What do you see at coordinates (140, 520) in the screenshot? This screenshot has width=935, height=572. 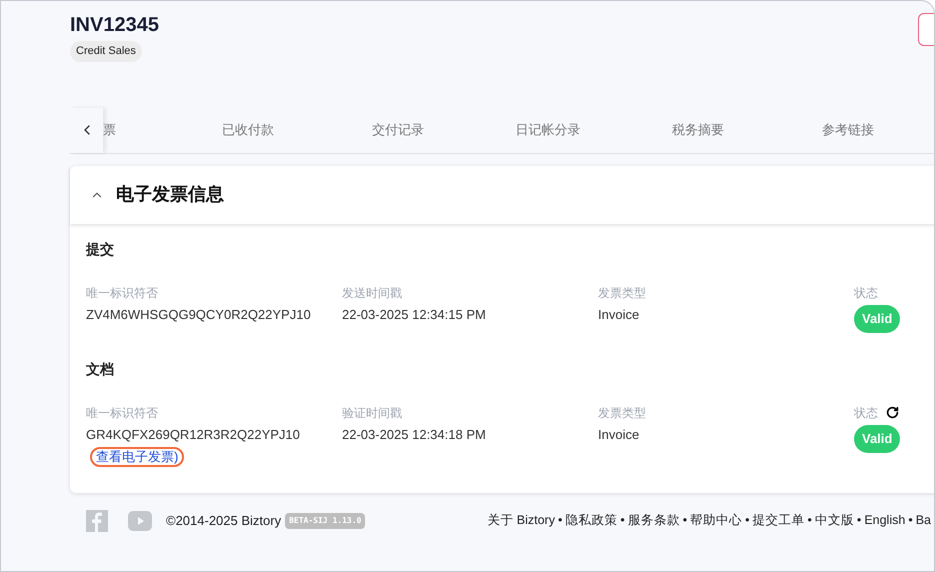 I see `play-video-icon` at bounding box center [140, 520].